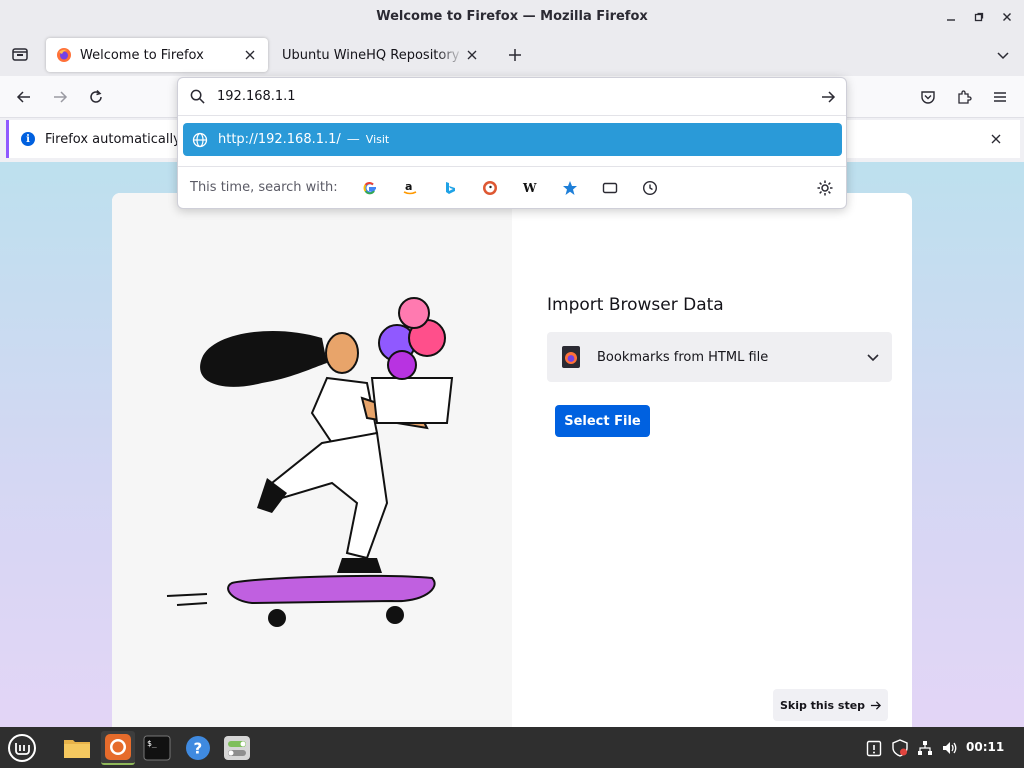  What do you see at coordinates (512, 747) in the screenshot?
I see `desktop-taskbar: $_ ? 00:11` at bounding box center [512, 747].